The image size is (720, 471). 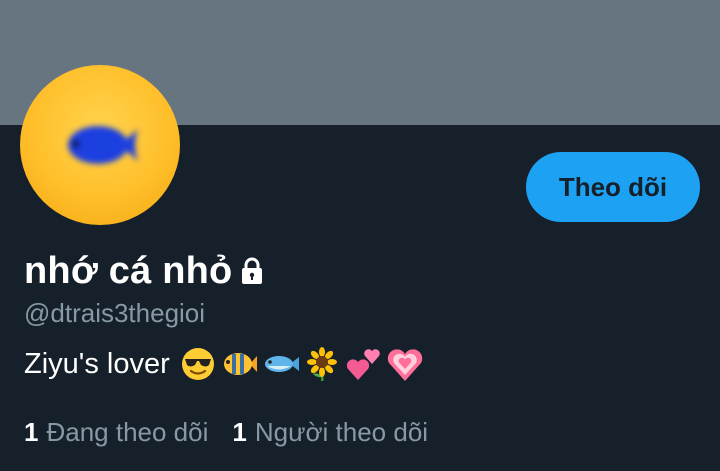 I want to click on blue-fish-icon, so click(x=103, y=145).